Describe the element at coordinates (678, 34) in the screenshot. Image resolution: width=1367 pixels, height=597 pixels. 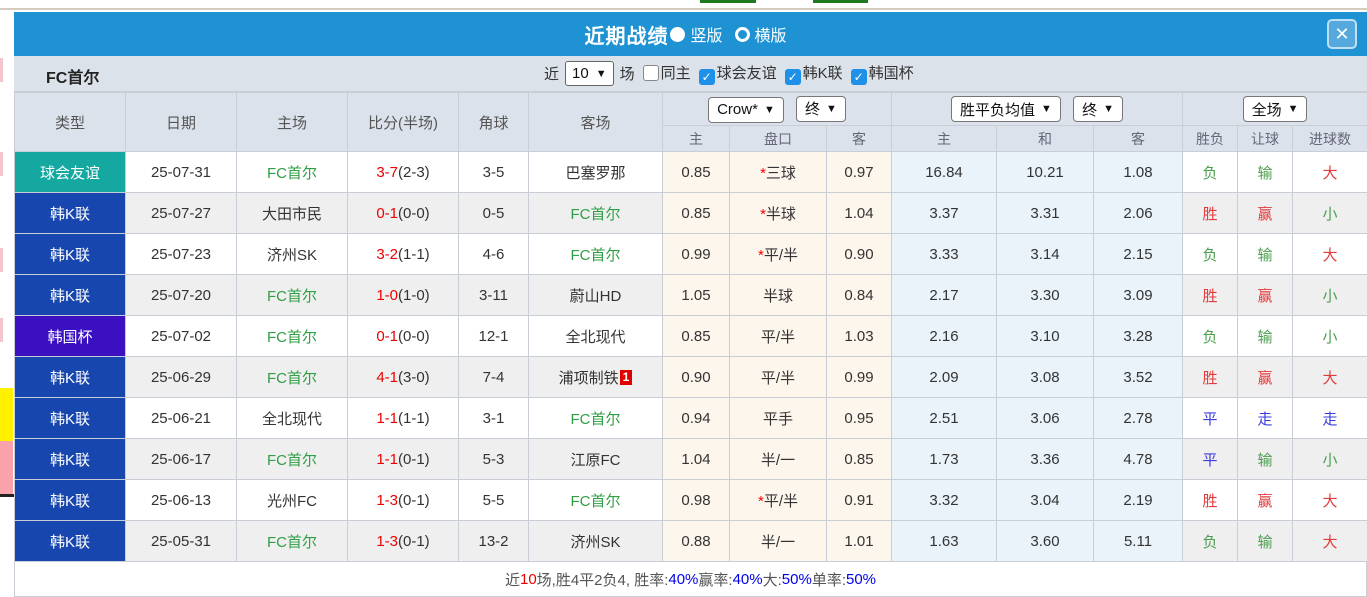
I see `radio-vertical-layout` at that location.